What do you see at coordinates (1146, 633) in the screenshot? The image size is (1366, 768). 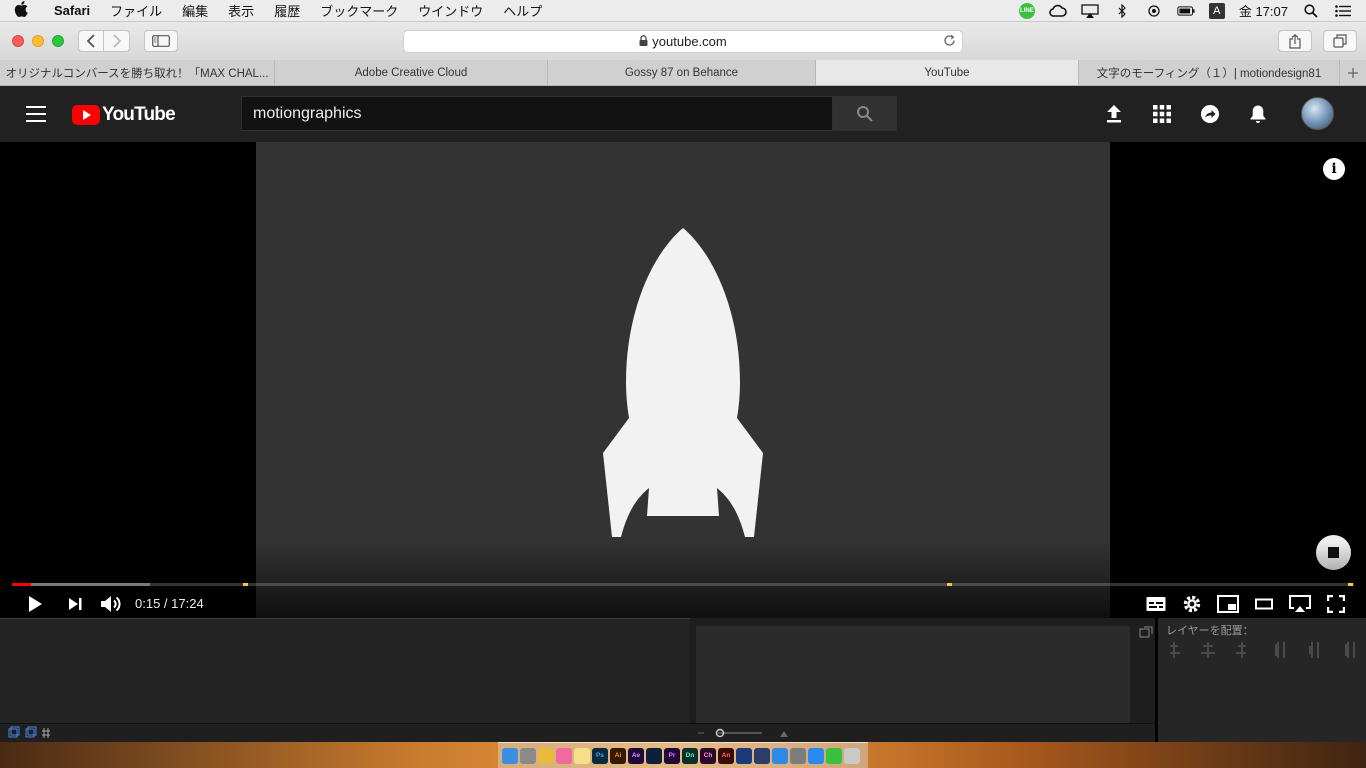 I see `ae-graph-toggle-icon` at bounding box center [1146, 633].